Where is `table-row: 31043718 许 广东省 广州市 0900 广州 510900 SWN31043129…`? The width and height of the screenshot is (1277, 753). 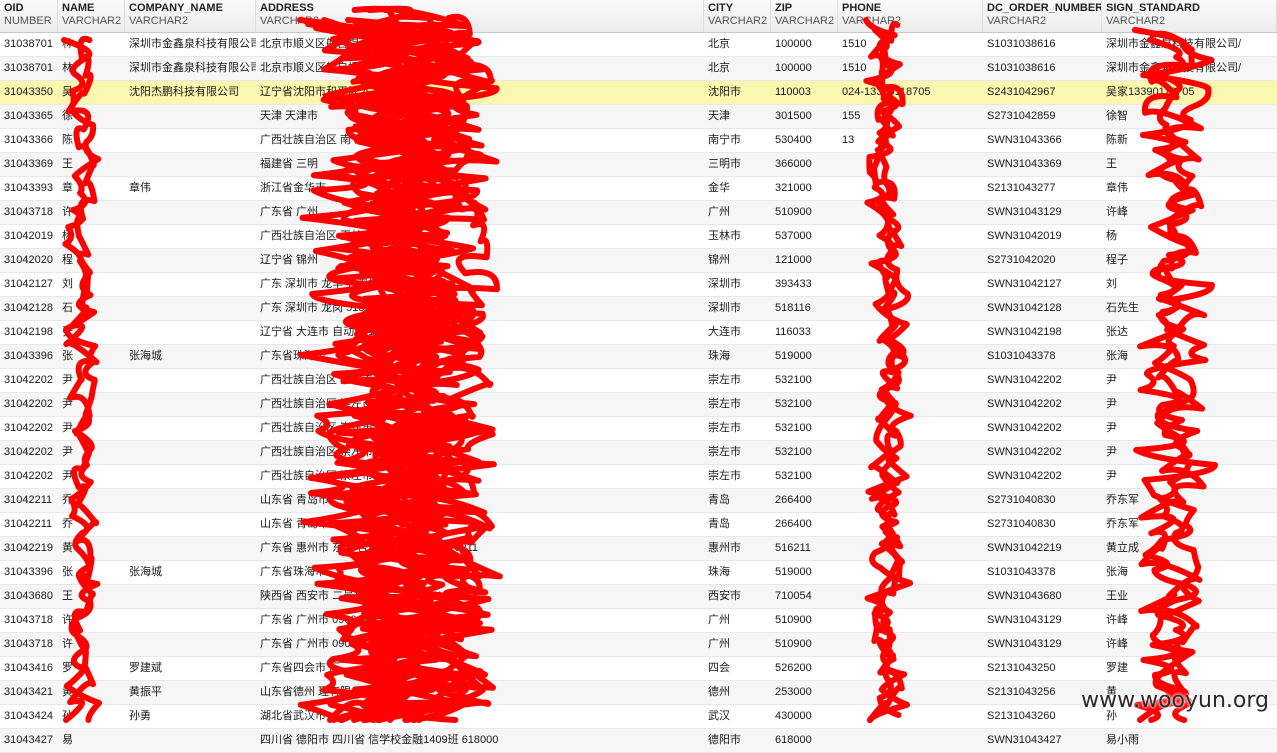 table-row: 31043718 许 广东省 广州市 0900 广州 510900 SWN31043129… is located at coordinates (638, 645).